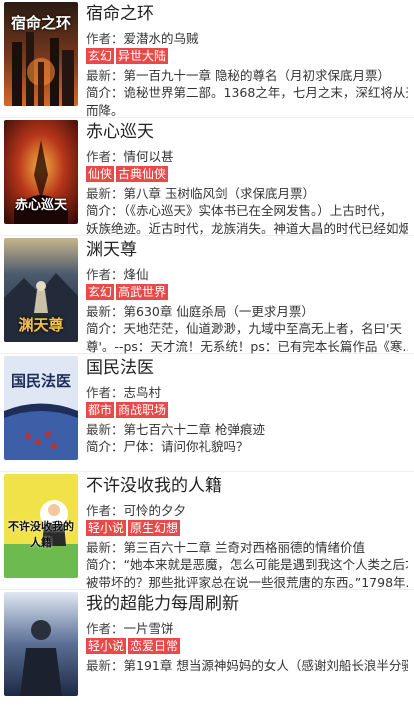 The width and height of the screenshot is (414, 710). Describe the element at coordinates (142, 174) in the screenshot. I see `subcategory-tag: 古典仙侠` at that location.